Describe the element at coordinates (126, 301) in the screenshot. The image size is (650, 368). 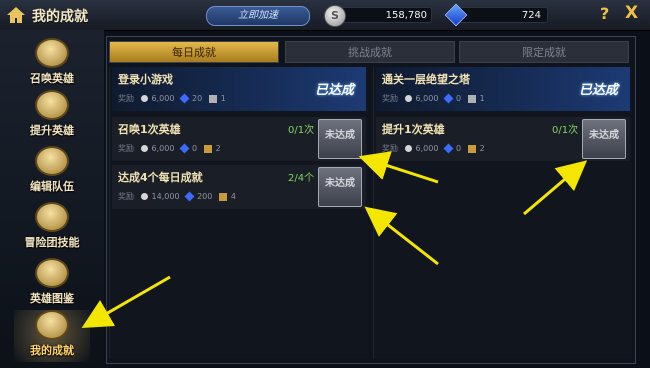
I see `arrow-to-achievement` at that location.